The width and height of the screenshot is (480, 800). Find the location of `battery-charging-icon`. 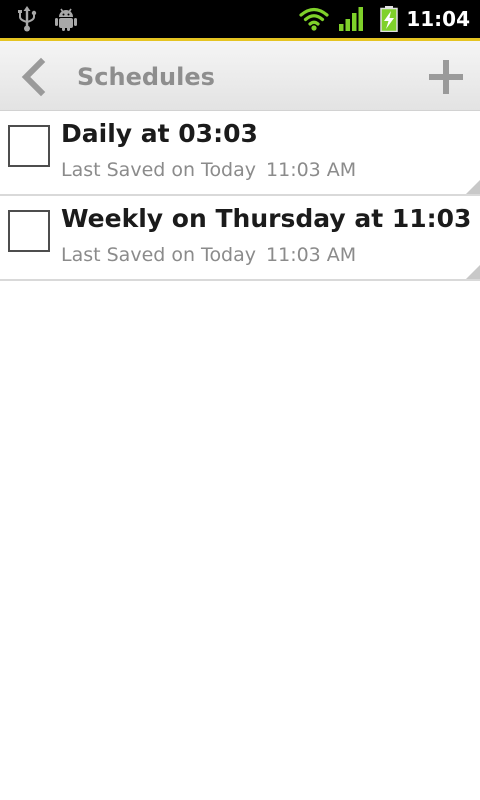

battery-charging-icon is located at coordinates (389, 19).